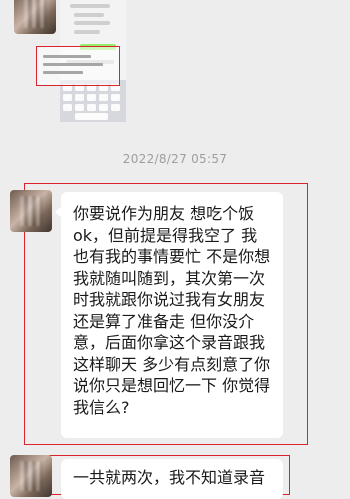 Image resolution: width=350 pixels, height=499 pixels. I want to click on text-message: 一共就两次，我不知道录音, so click(172, 479).